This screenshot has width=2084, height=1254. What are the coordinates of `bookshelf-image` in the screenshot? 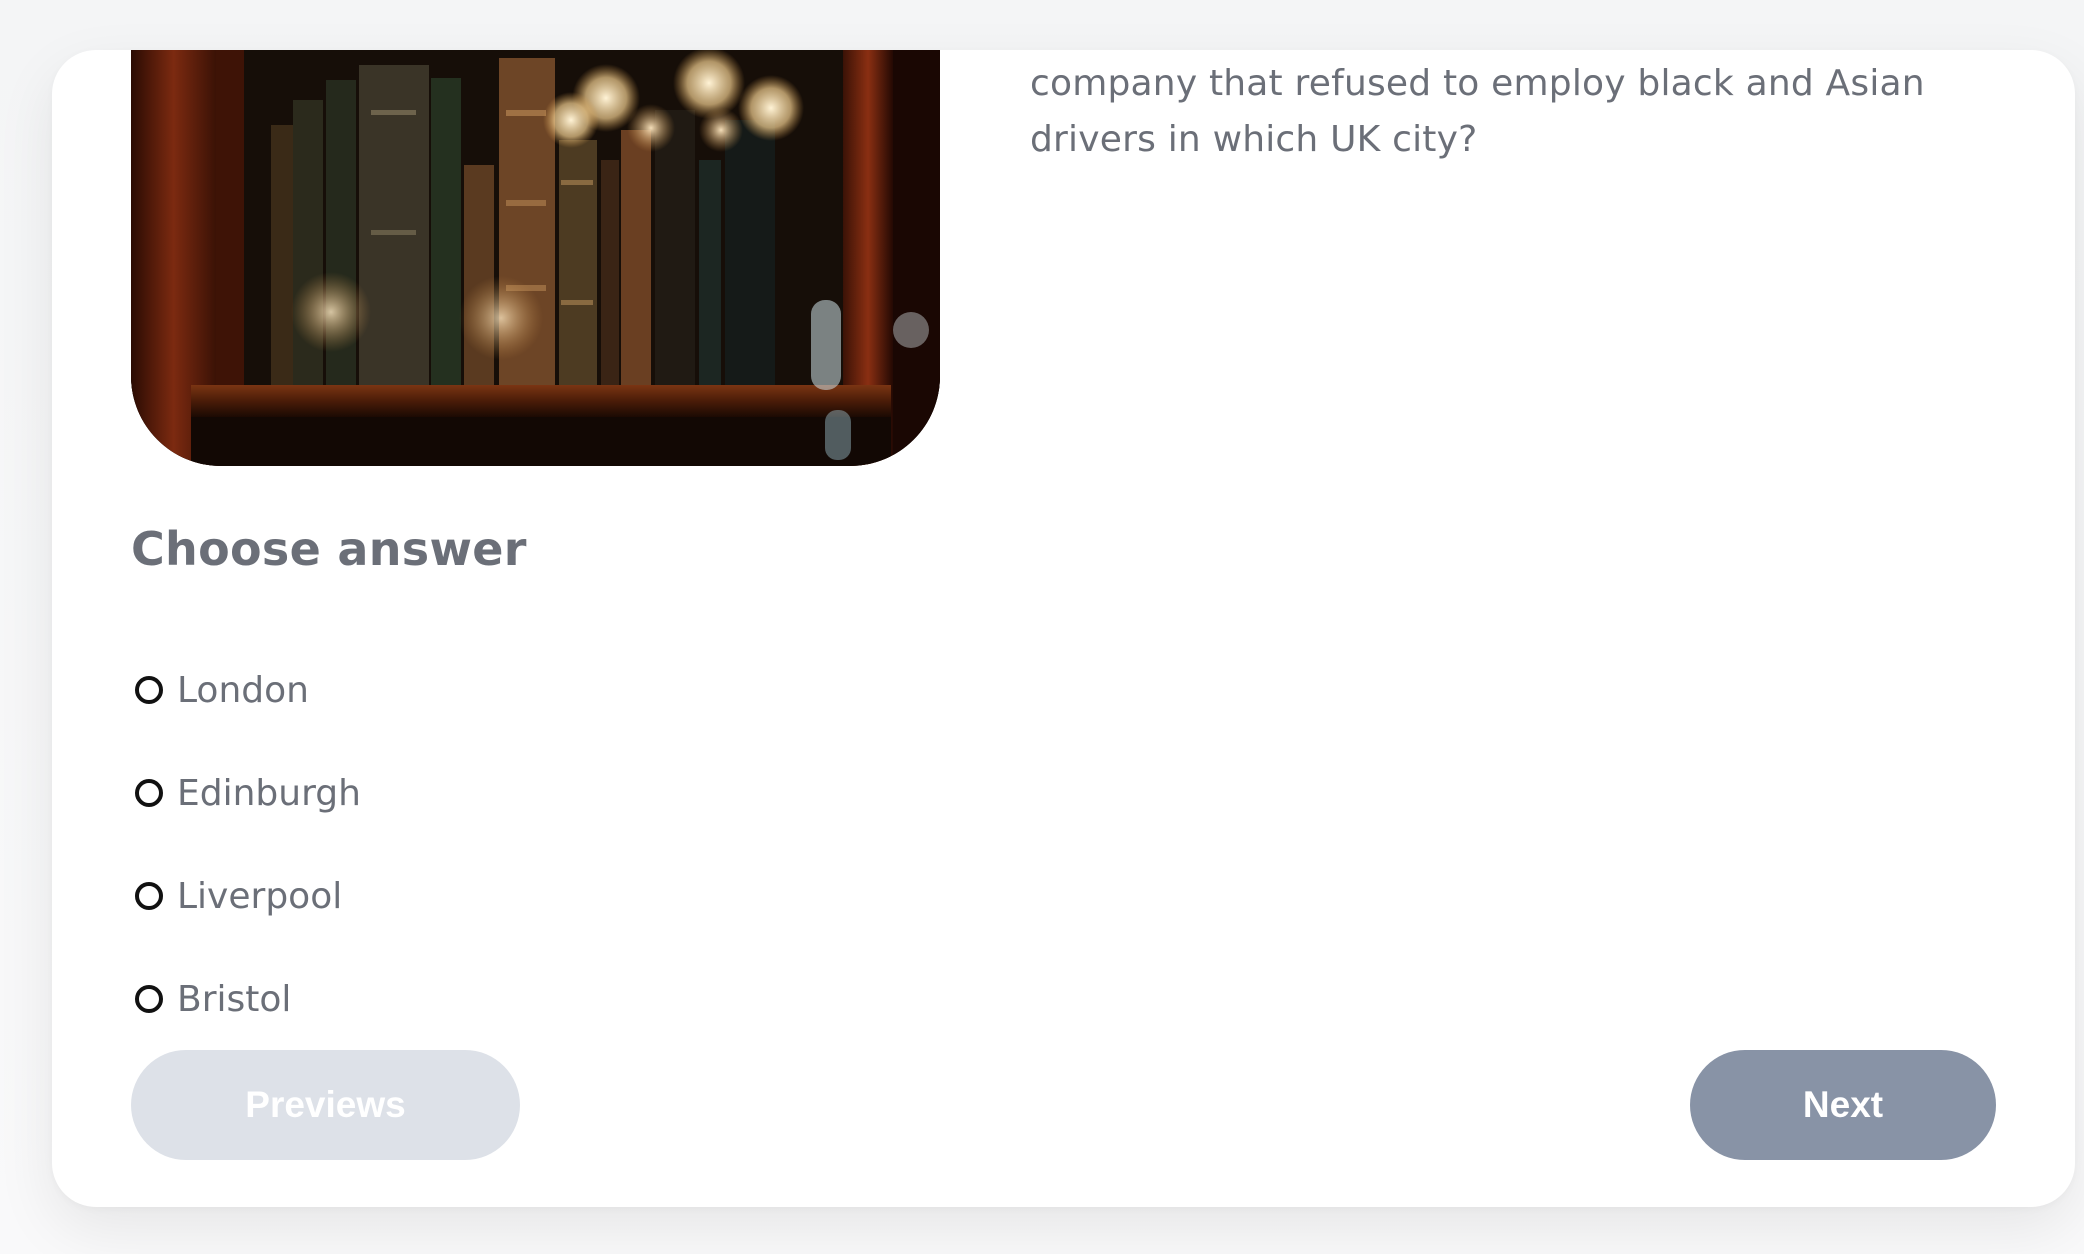 It's located at (535, 258).